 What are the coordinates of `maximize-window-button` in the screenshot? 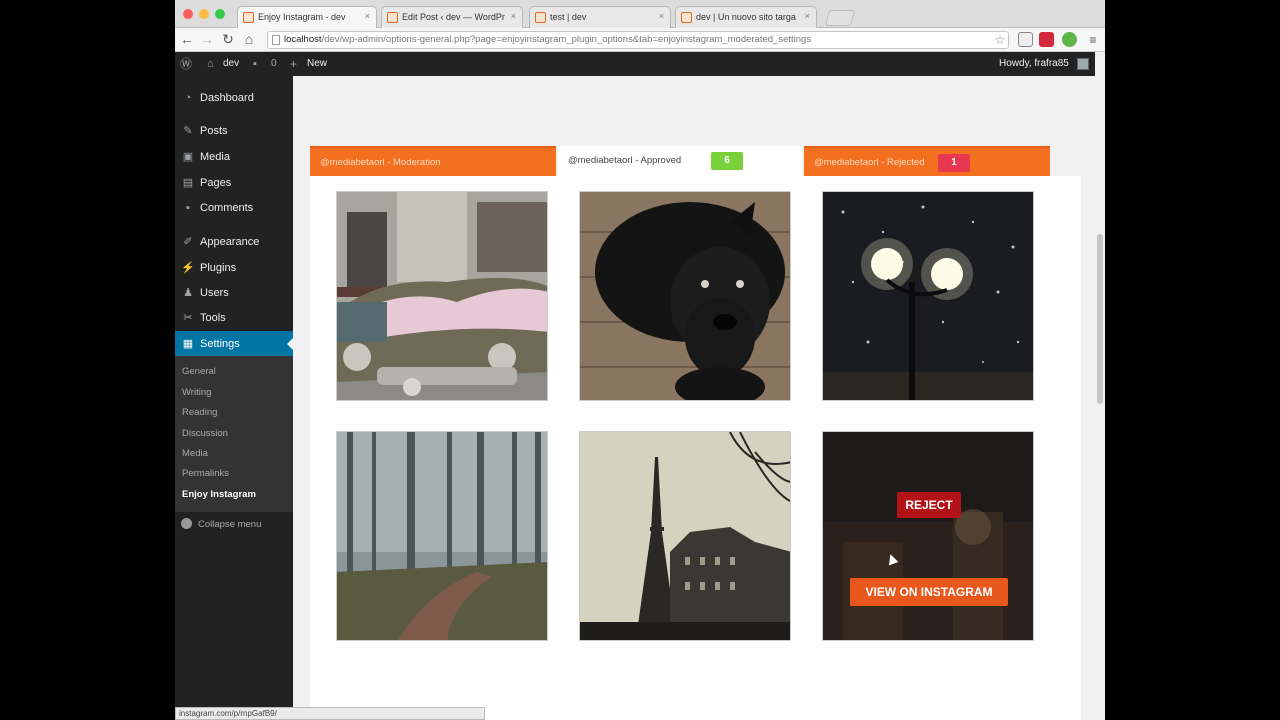 It's located at (220, 14).